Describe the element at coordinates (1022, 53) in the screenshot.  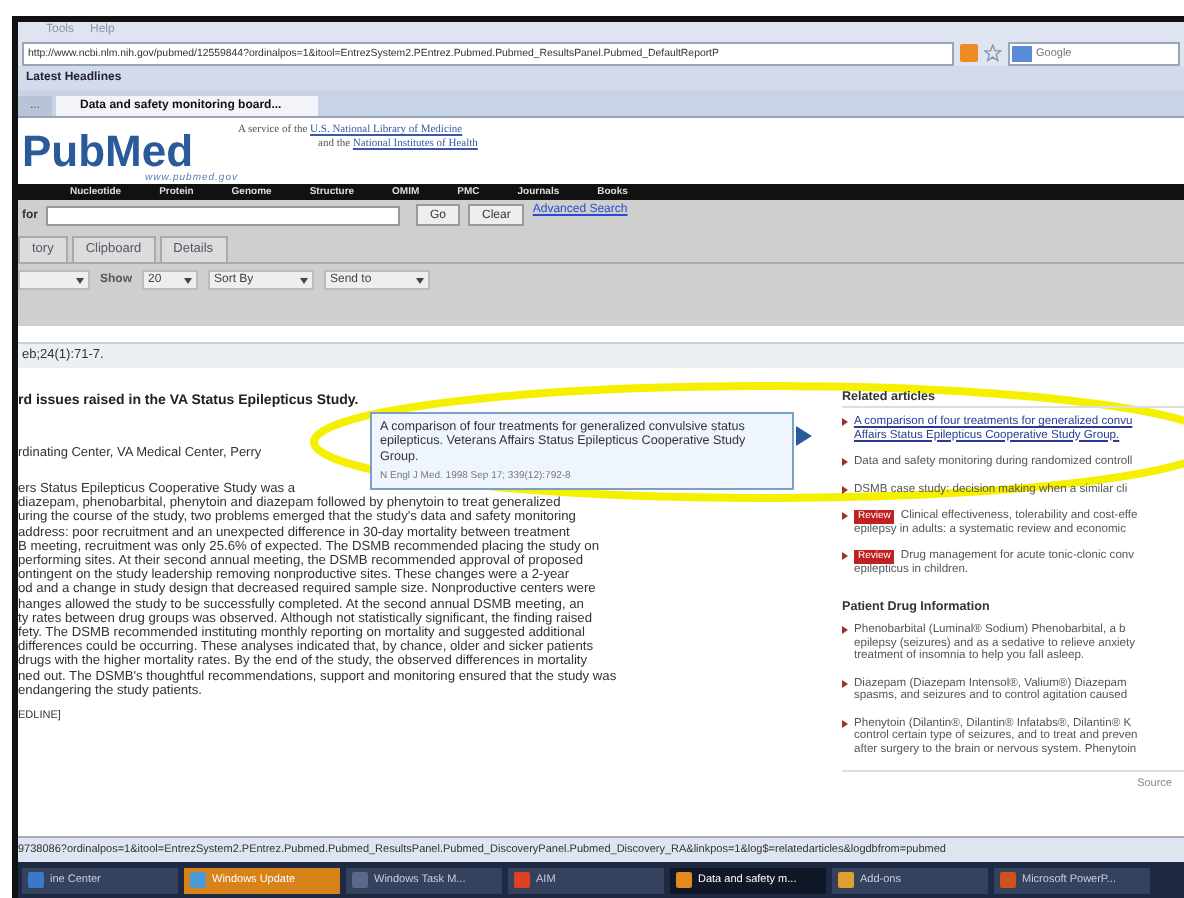
I see `google-icon` at that location.